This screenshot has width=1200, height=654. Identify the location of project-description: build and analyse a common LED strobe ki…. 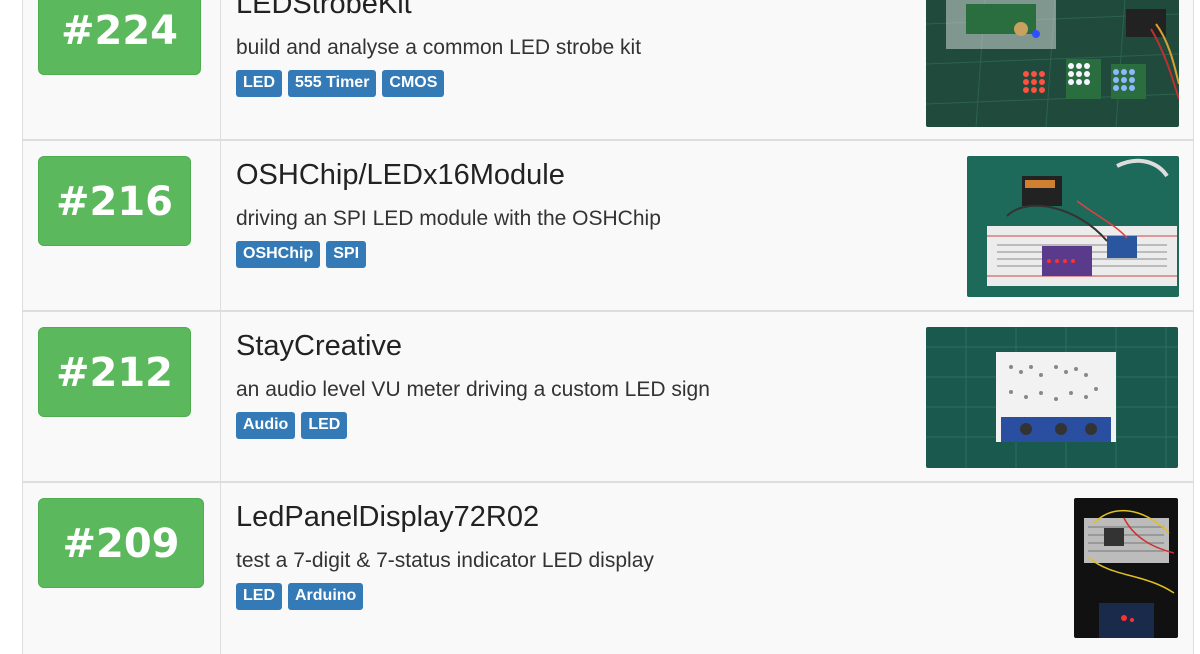
(439, 47).